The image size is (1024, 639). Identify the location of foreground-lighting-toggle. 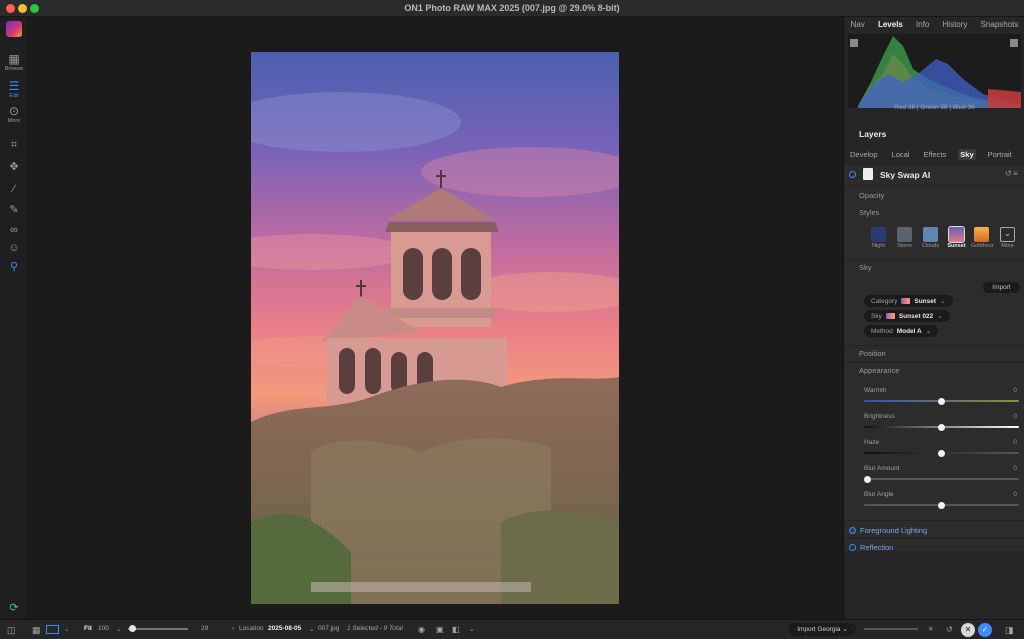
(852, 530).